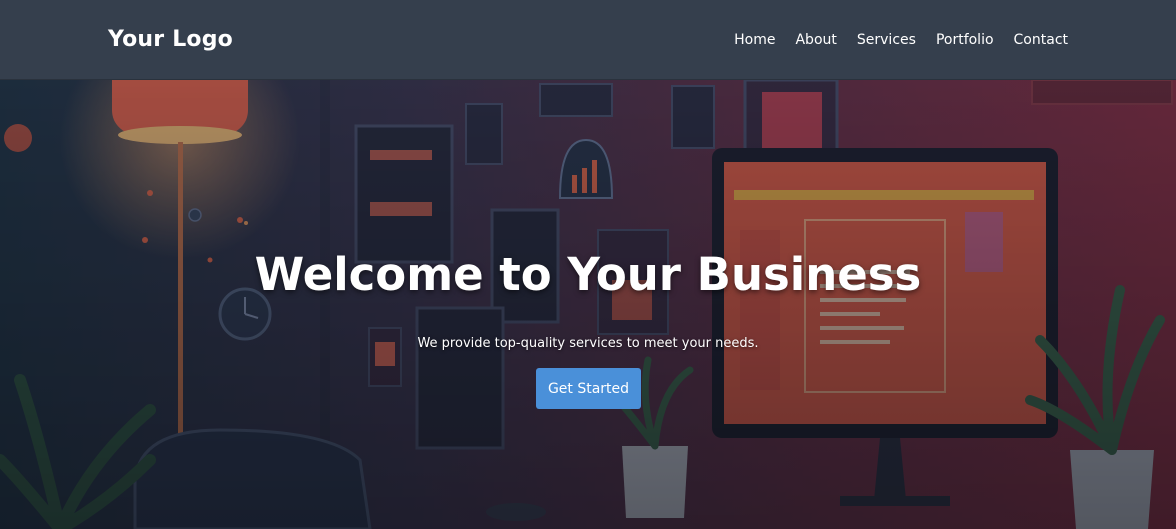  I want to click on nav-link-portfolio: Portfolio, so click(965, 40).